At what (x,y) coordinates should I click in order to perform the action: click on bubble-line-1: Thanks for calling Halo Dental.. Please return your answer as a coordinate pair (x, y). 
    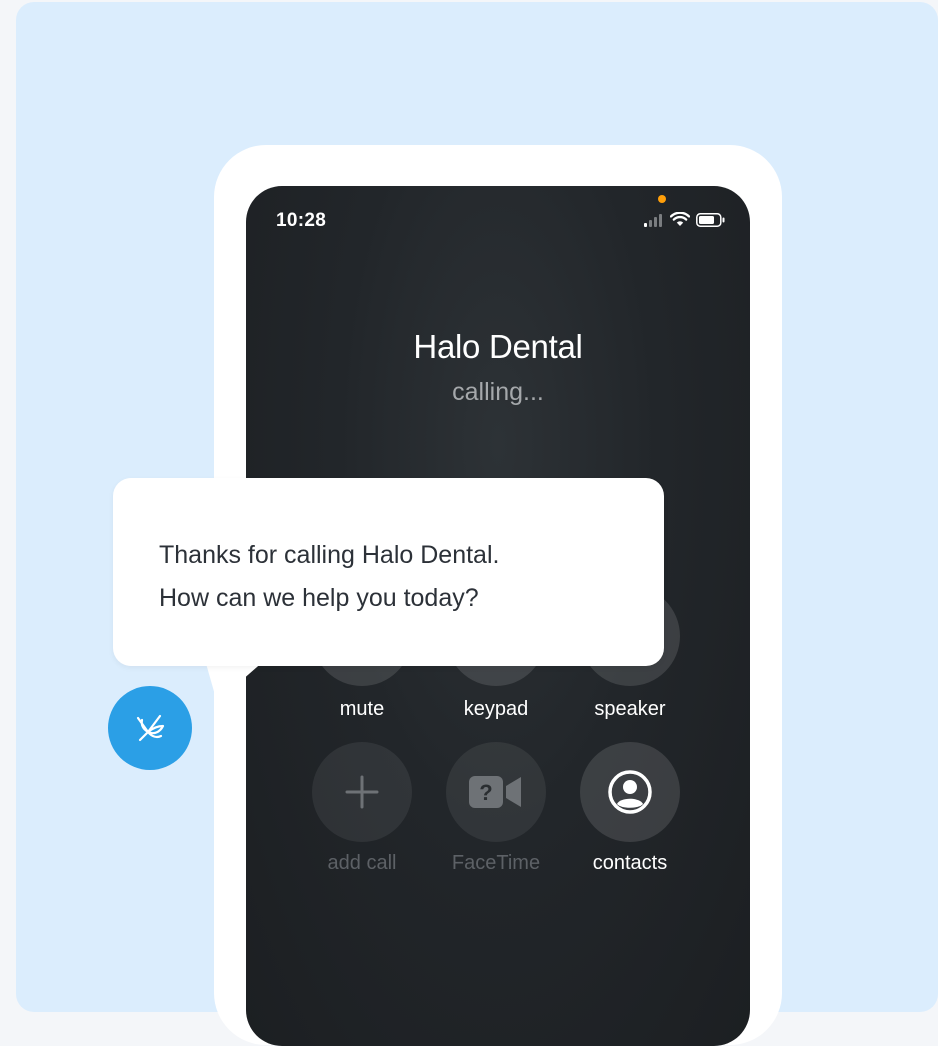
    Looking at the image, I should click on (329, 555).